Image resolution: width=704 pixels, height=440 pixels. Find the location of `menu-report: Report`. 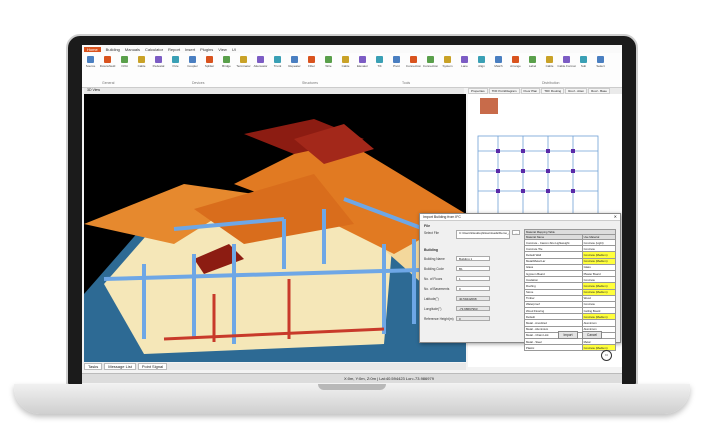

menu-report: Report is located at coordinates (174, 49).